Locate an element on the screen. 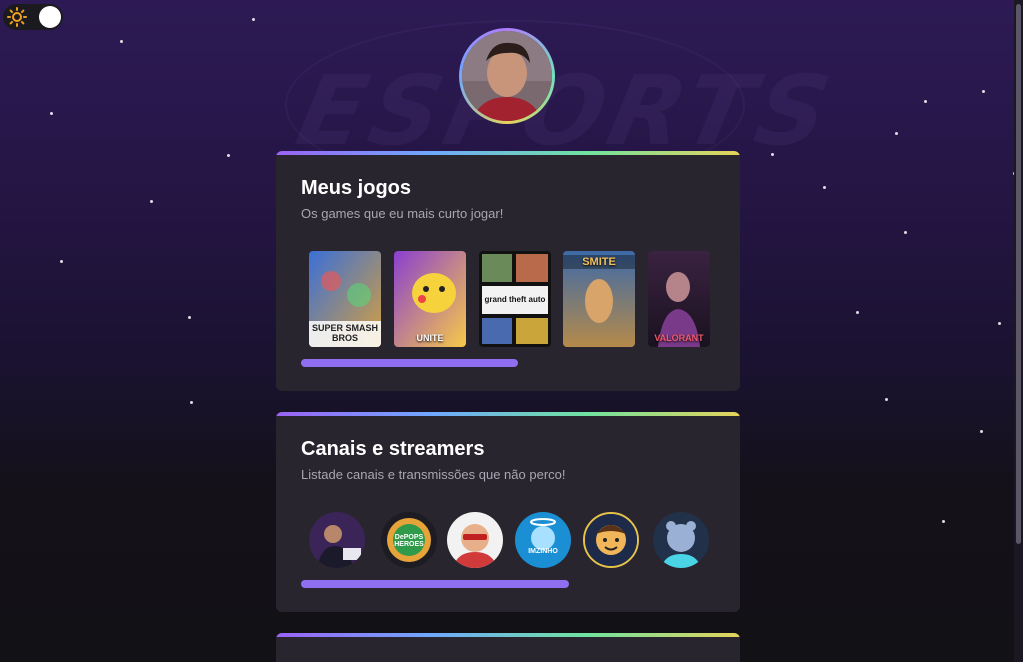 The image size is (1023, 662). sun-icon is located at coordinates (17, 17).